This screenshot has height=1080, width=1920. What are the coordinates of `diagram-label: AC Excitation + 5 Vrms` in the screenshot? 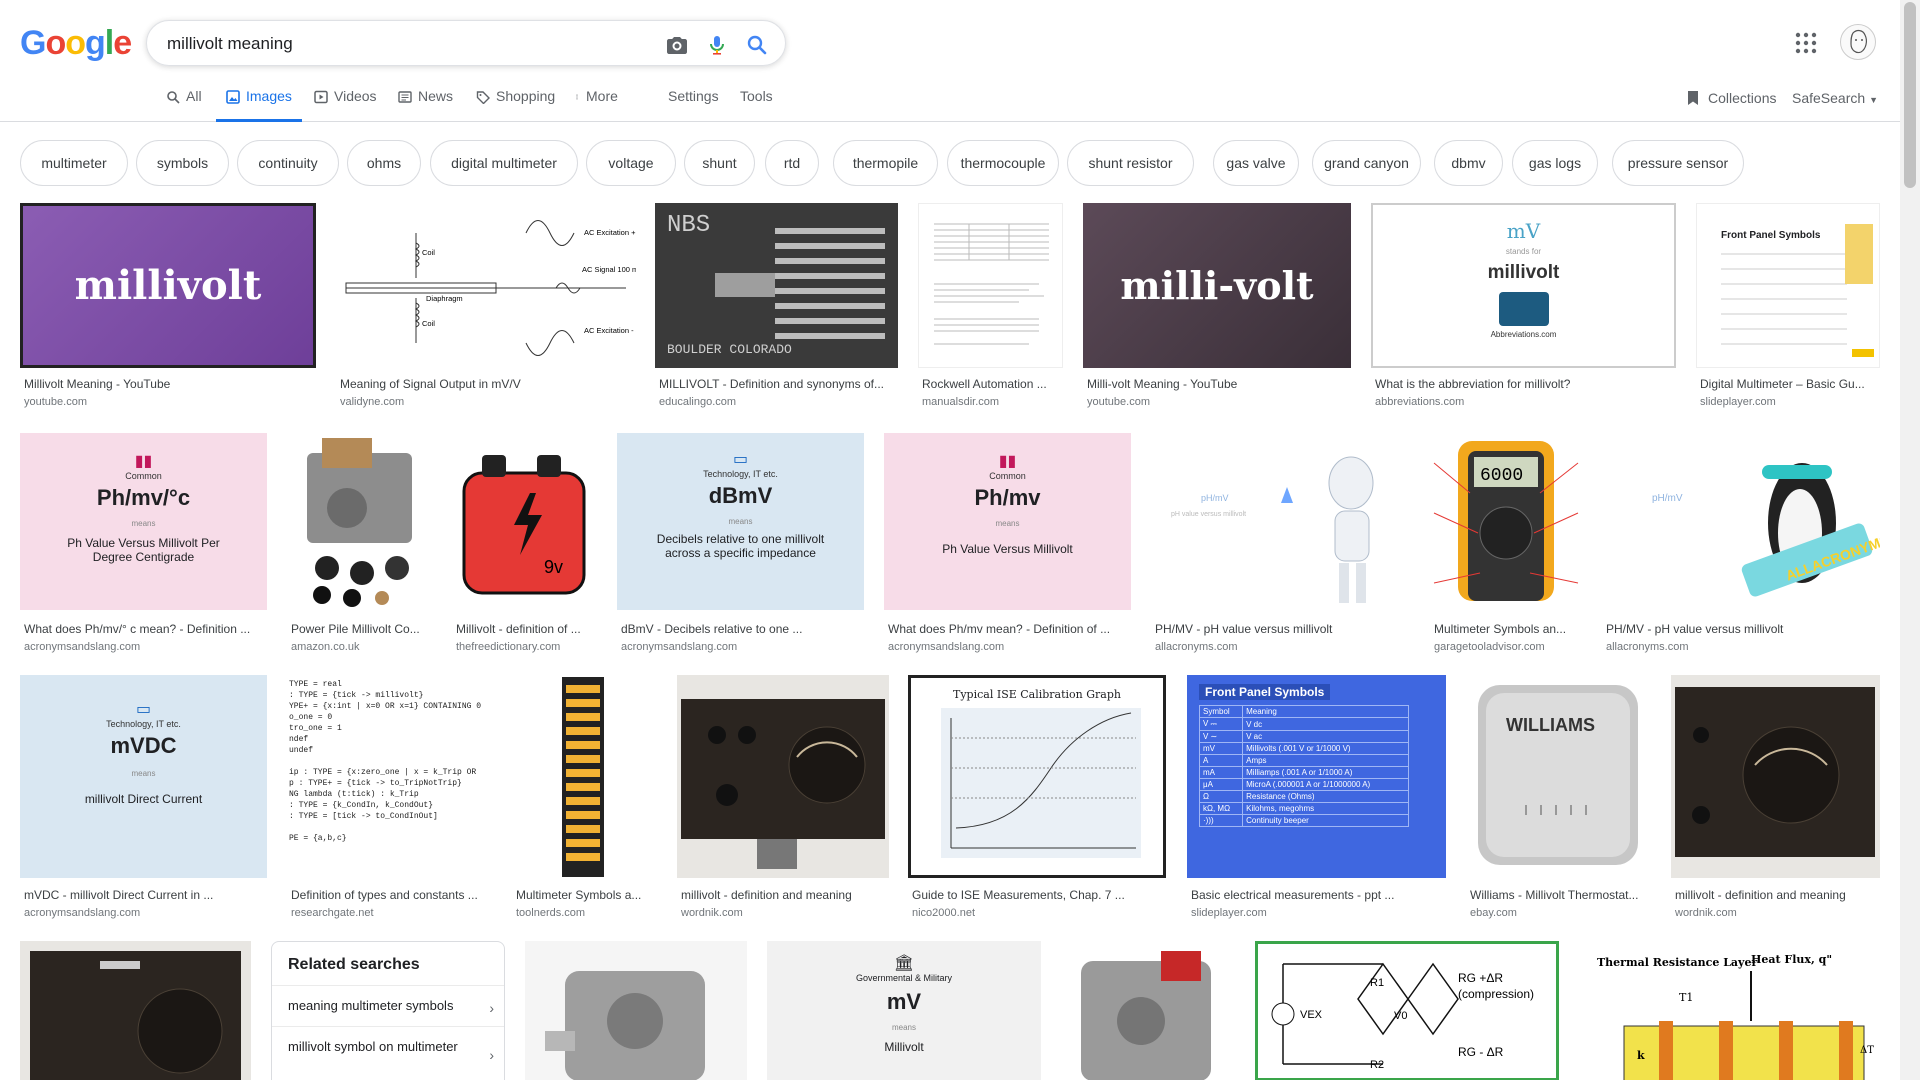 It's located at (610, 232).